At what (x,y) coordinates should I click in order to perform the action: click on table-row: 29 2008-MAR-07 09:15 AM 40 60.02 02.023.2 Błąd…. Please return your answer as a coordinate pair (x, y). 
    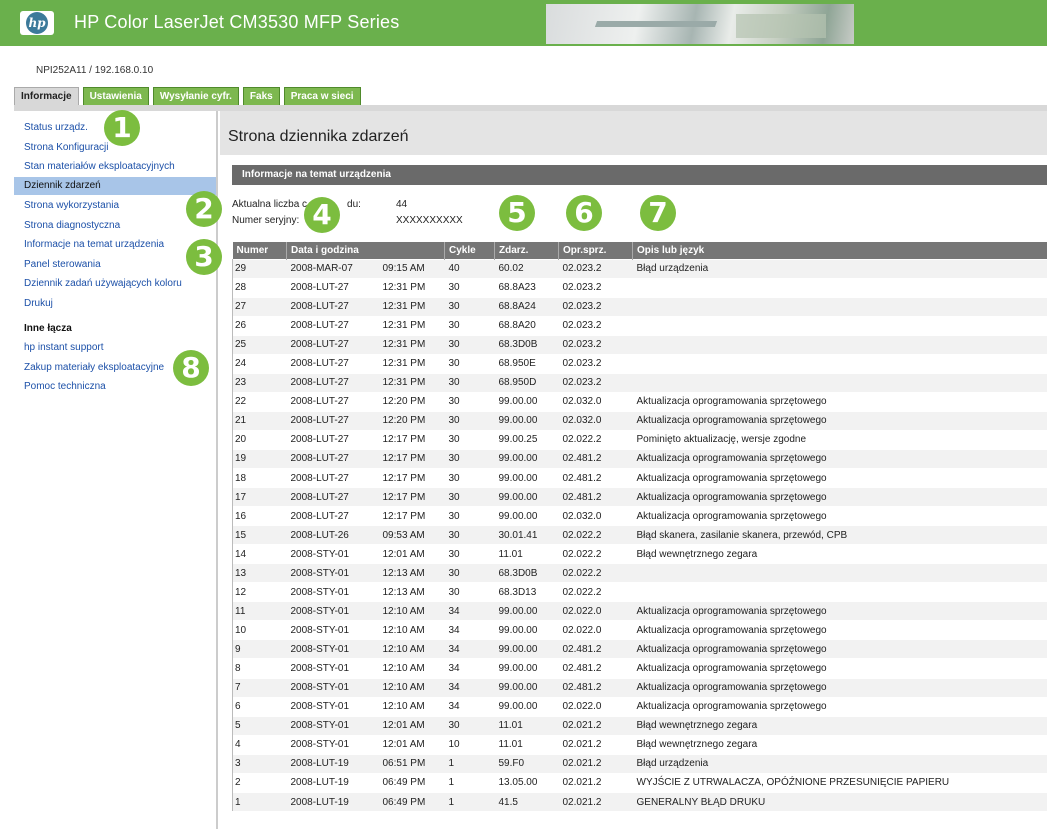
    Looking at the image, I should click on (639, 268).